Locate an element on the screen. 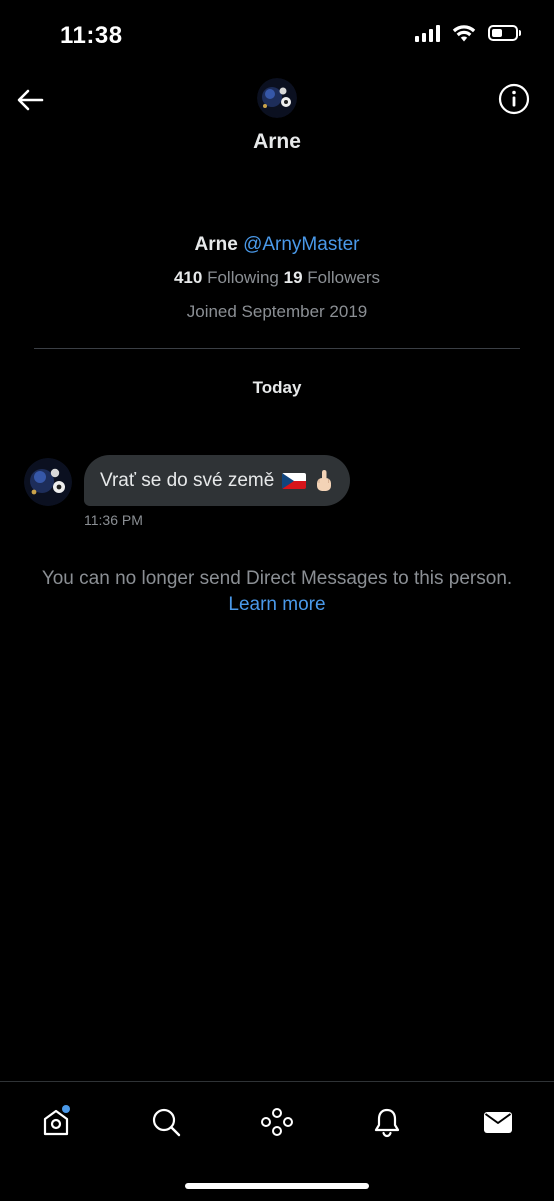 The image size is (554, 1201). profile-handle: @ArnyMaster is located at coordinates (301, 244).